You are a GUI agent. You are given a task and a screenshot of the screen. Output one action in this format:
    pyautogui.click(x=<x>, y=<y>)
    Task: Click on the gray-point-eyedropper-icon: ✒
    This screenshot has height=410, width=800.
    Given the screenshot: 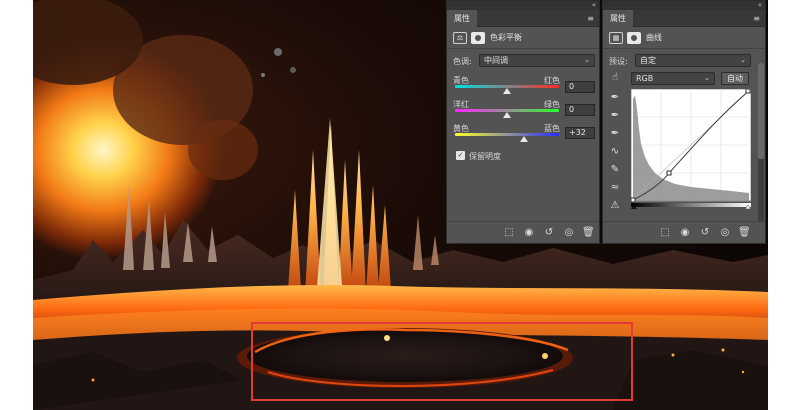 What is the action you would take?
    pyautogui.click(x=615, y=116)
    